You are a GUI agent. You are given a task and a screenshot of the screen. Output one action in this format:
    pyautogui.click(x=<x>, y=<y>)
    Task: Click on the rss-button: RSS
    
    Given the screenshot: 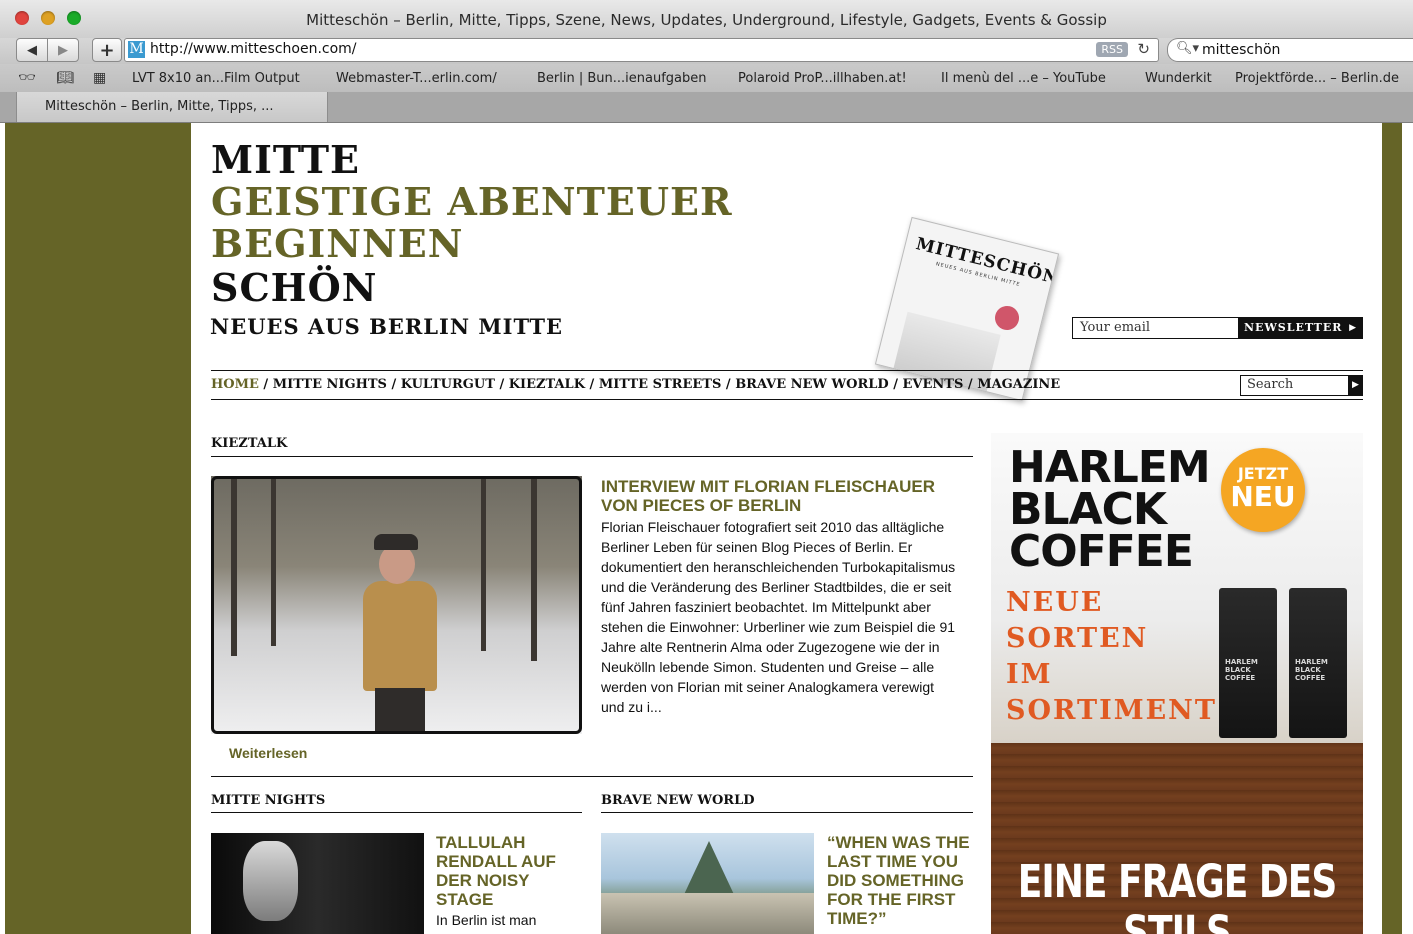 What is the action you would take?
    pyautogui.click(x=1112, y=49)
    